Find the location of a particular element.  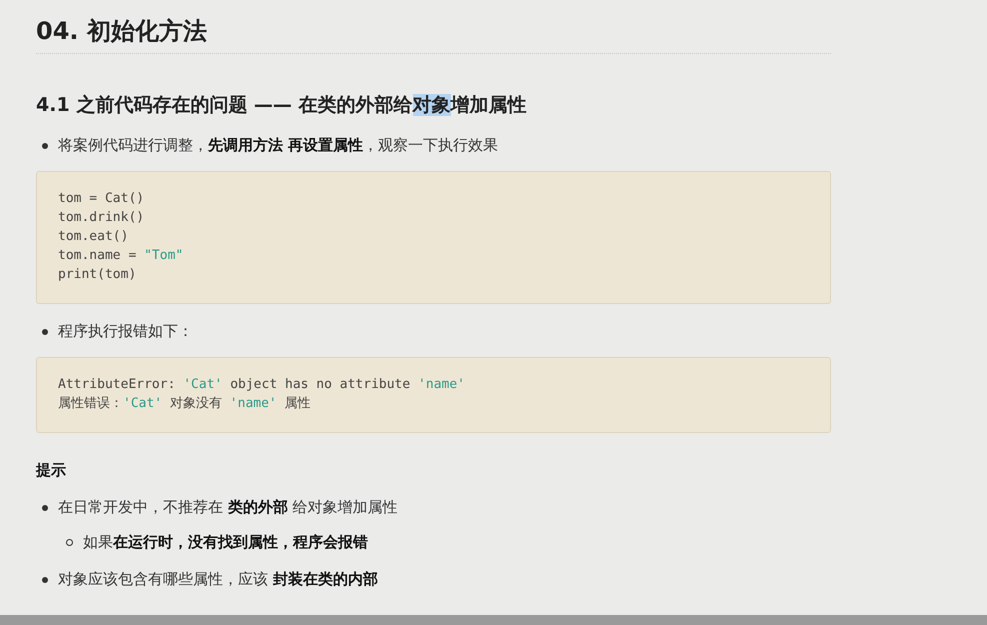

subsection-heading: 4.1 之前代码存在的问题 —— 在类的外部给对象增加属性 is located at coordinates (281, 105).